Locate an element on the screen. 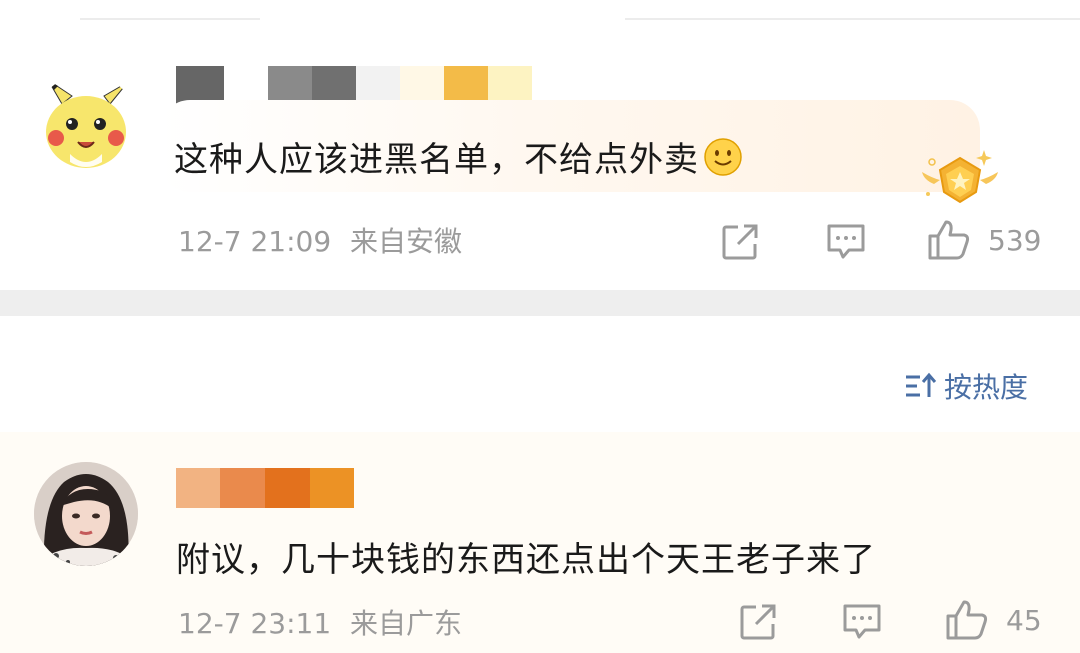  comment-meta: 12-7 23:11 来自广东 is located at coordinates (320, 622).